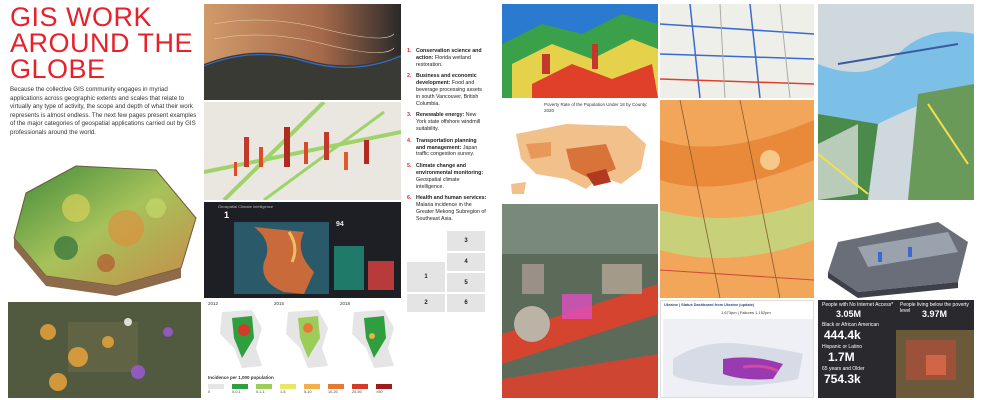  What do you see at coordinates (737, 51) in the screenshot?
I see `traffic-street-map` at bounding box center [737, 51].